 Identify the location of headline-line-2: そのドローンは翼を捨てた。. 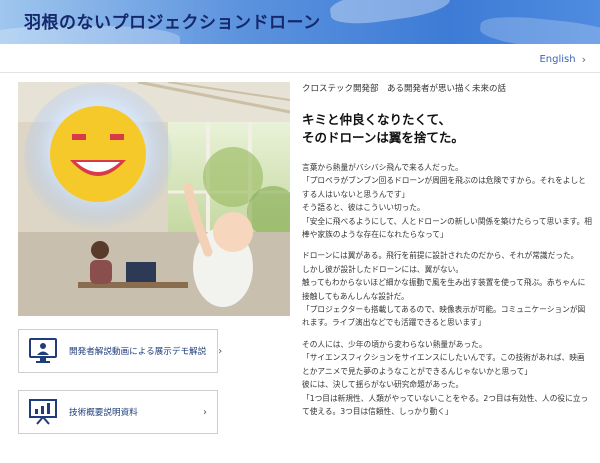
(383, 137).